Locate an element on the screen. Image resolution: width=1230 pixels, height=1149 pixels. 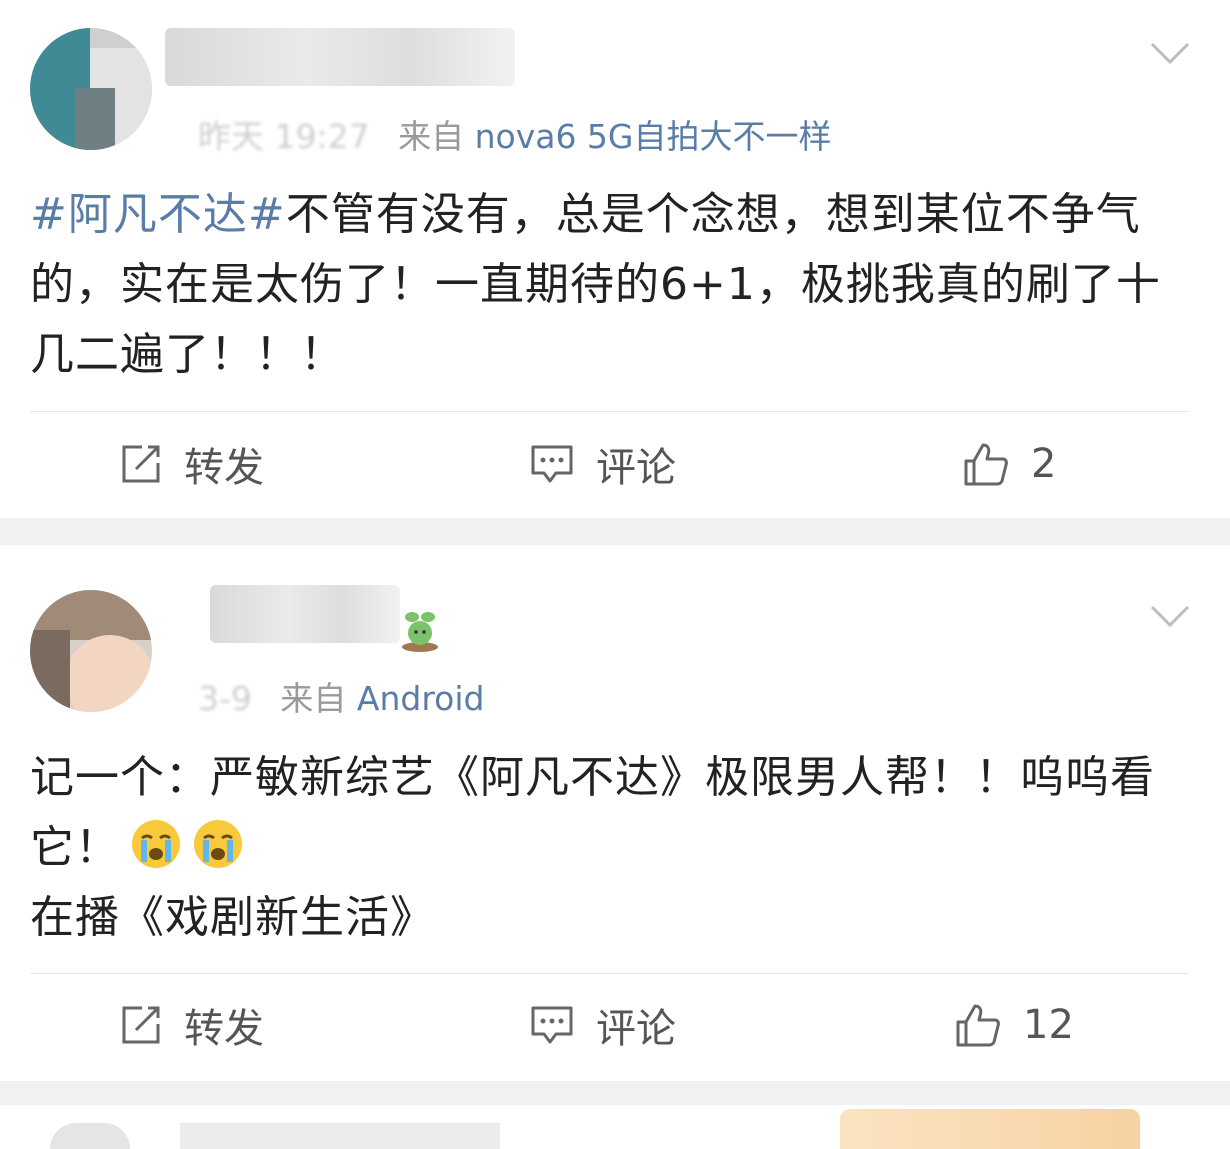
post-meta: 昨天 19:27 来自 nova6 5G自拍大不一样 is located at coordinates (515, 134).